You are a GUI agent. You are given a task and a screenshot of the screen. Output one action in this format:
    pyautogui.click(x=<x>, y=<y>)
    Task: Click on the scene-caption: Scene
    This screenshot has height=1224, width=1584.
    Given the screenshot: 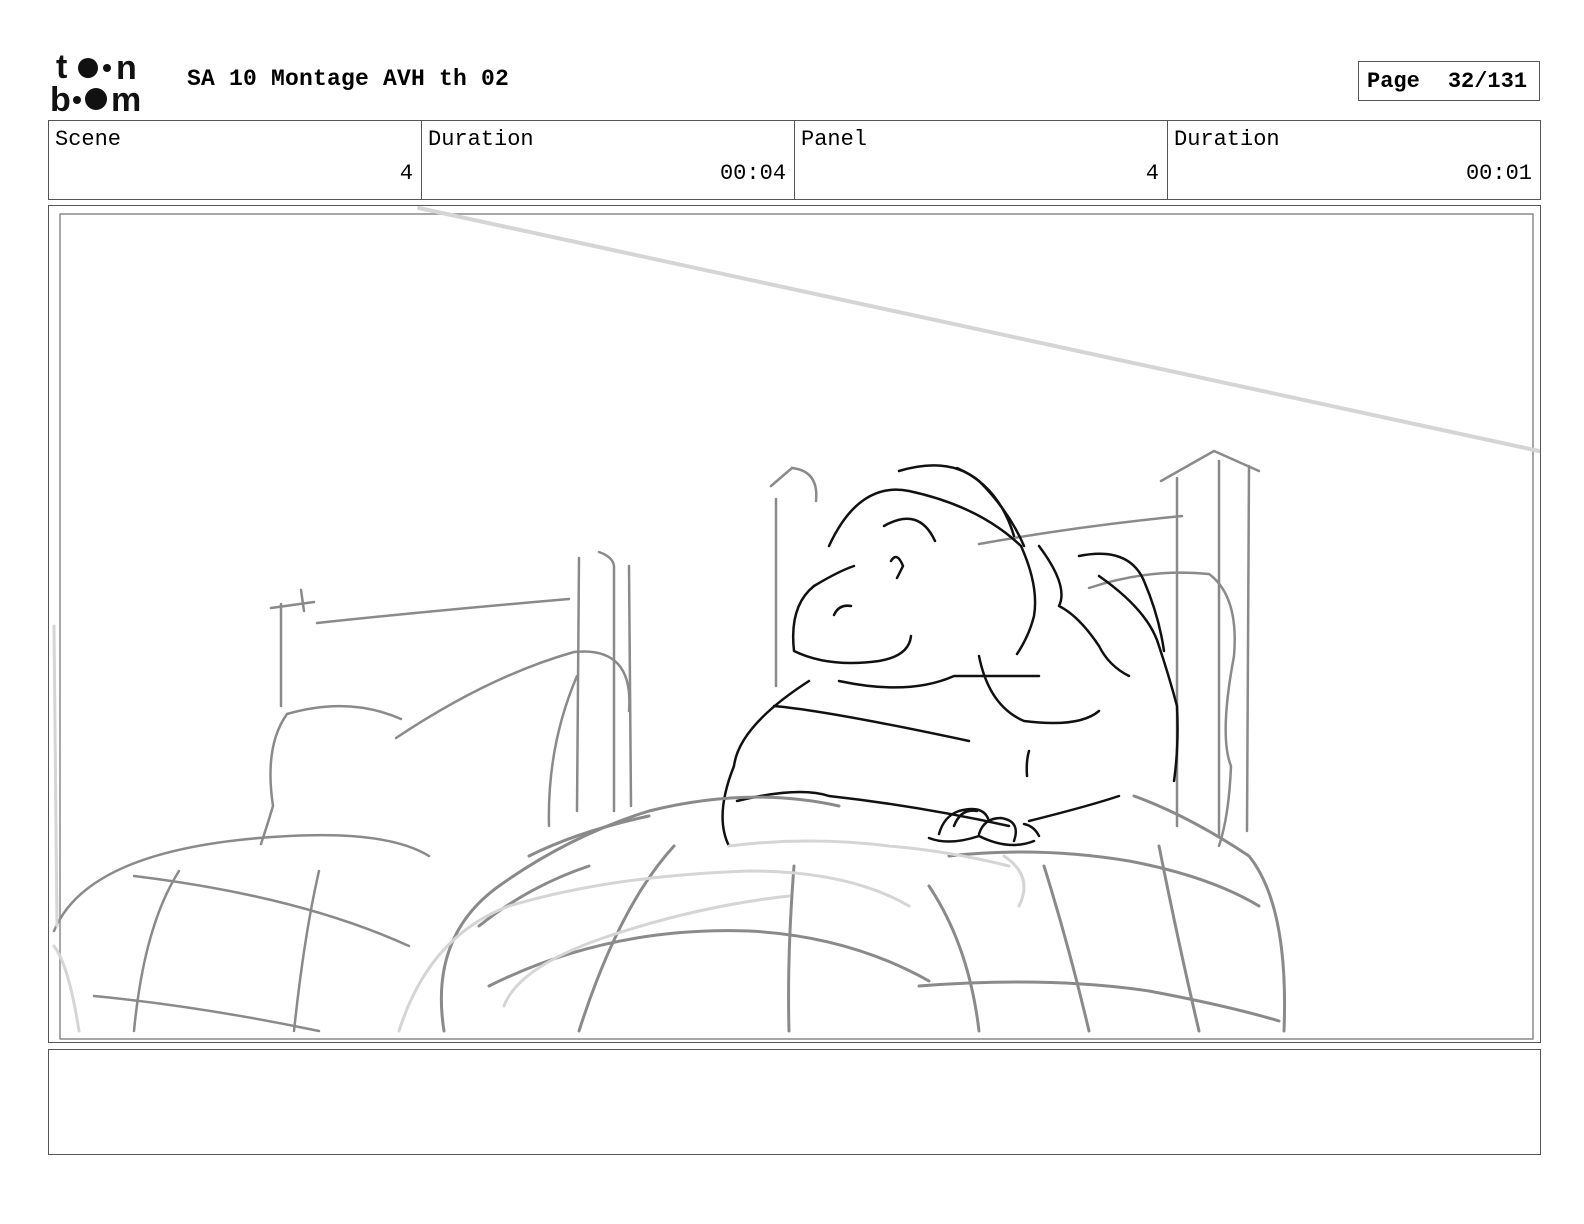 What is the action you would take?
    pyautogui.click(x=88, y=139)
    